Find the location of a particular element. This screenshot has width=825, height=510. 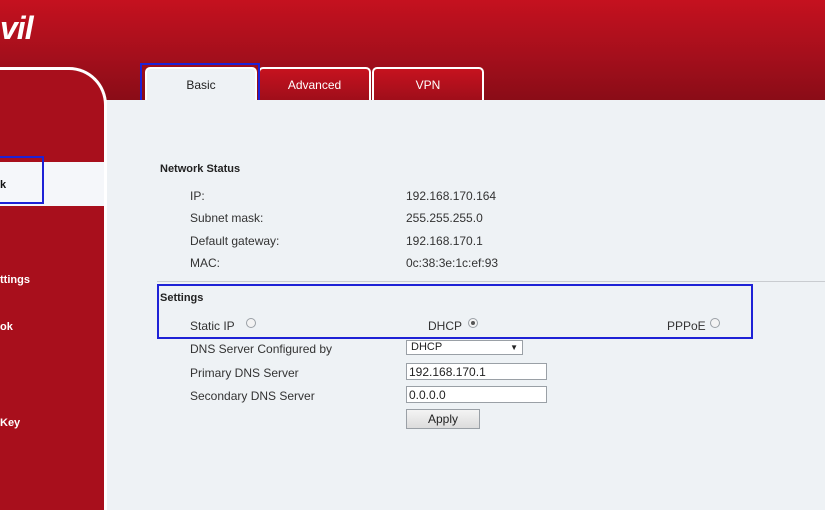

sidebar-item-phonebook: ok is located at coordinates (6, 327).